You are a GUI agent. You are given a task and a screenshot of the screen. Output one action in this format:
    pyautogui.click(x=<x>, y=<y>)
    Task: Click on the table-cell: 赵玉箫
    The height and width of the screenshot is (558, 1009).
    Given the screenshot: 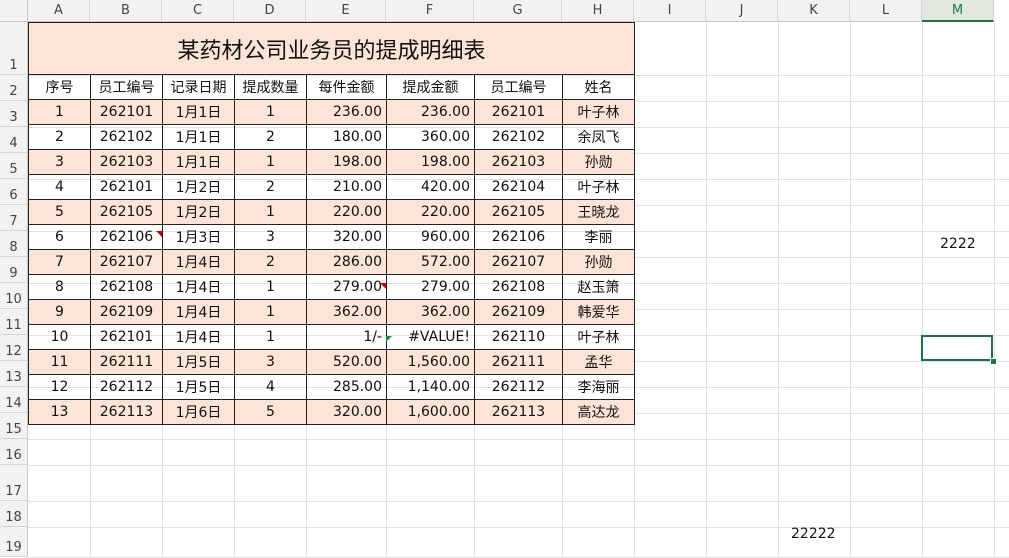 What is the action you would take?
    pyautogui.click(x=598, y=287)
    